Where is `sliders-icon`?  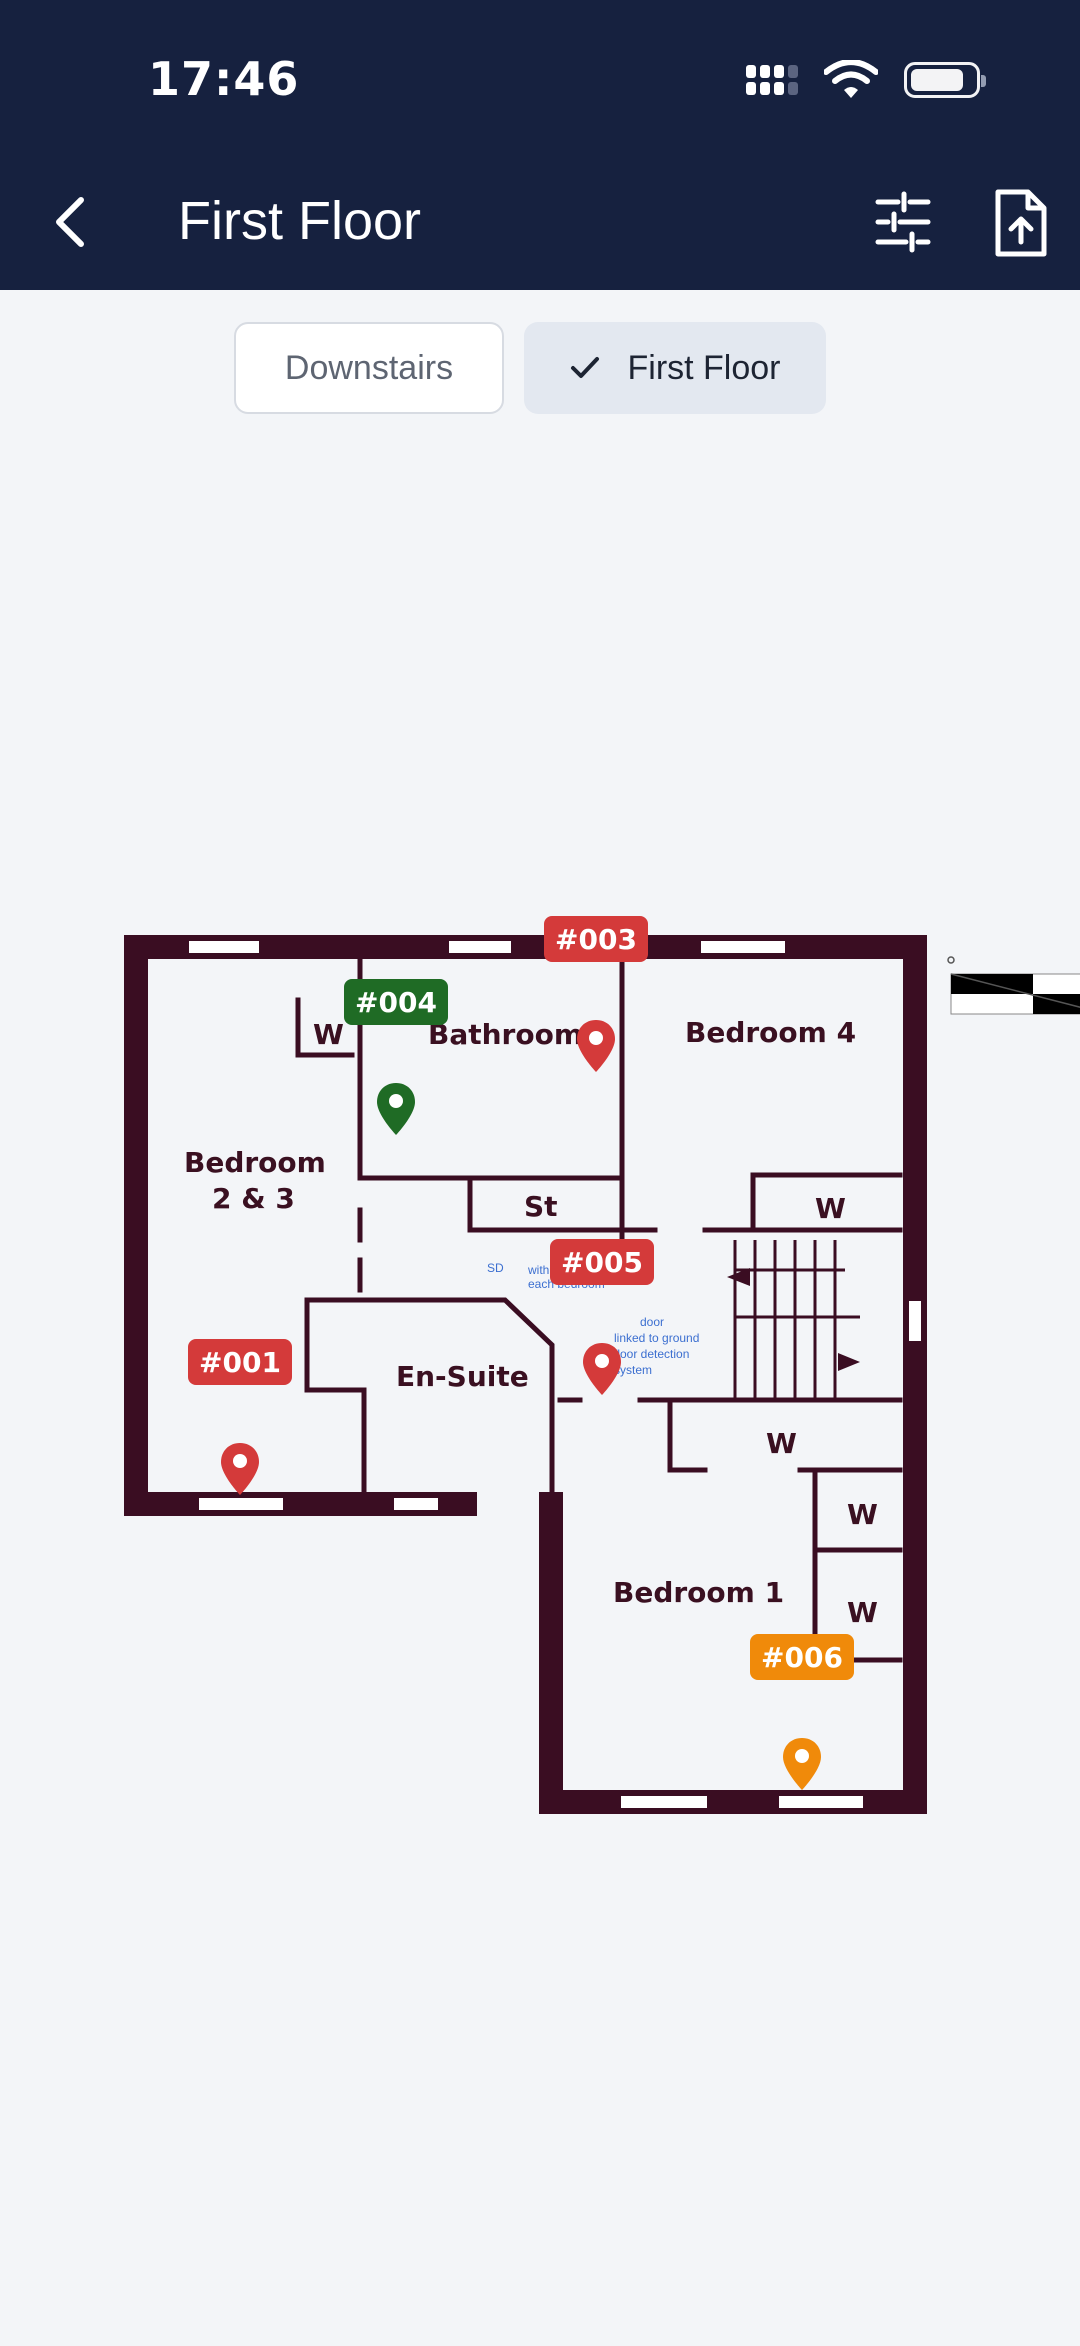 sliders-icon is located at coordinates (903, 222).